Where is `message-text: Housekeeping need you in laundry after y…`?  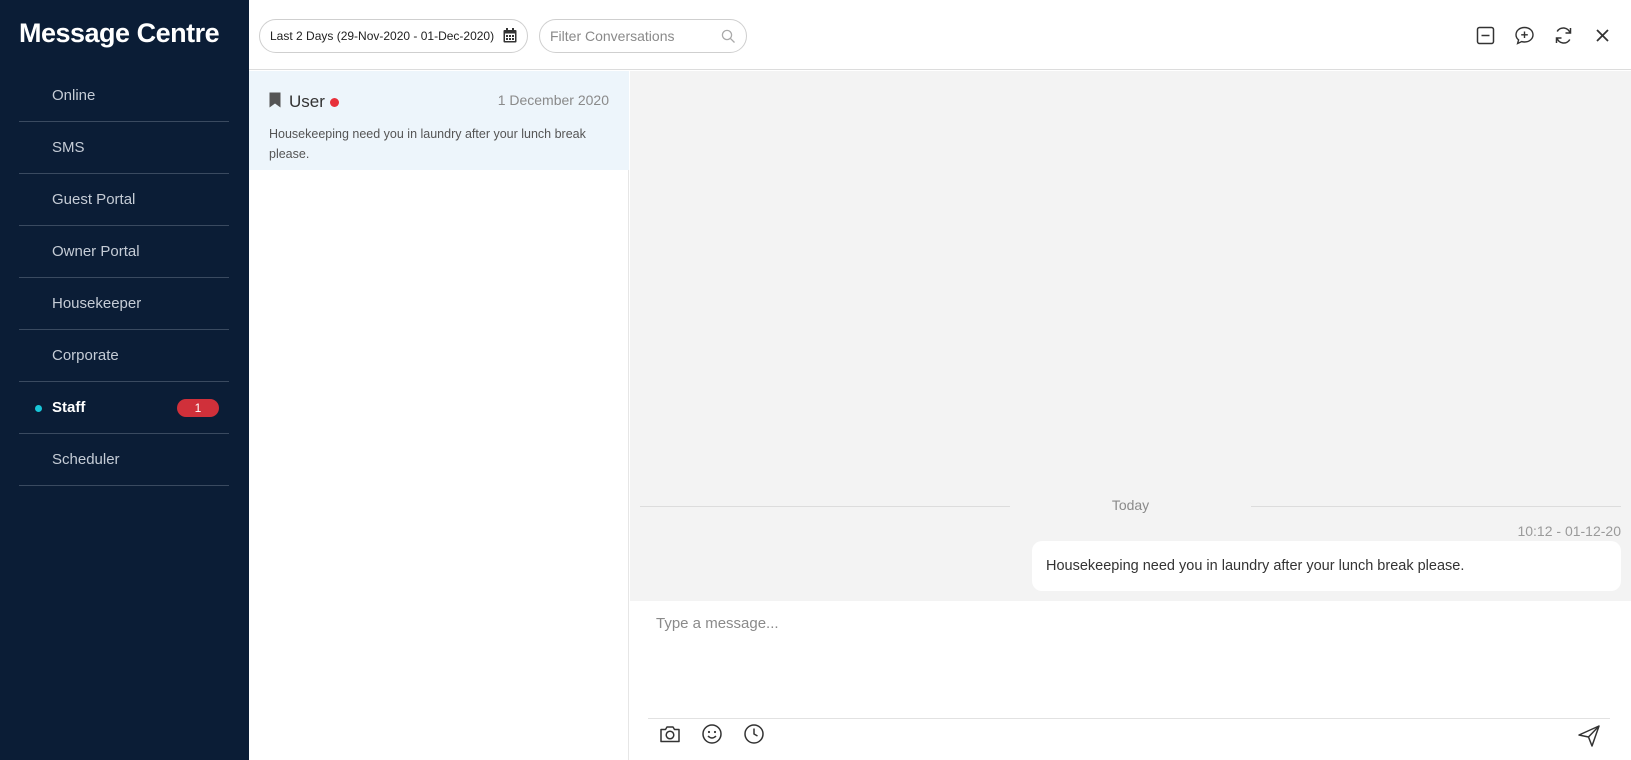
message-text: Housekeeping need you in laundry after y… is located at coordinates (1255, 566).